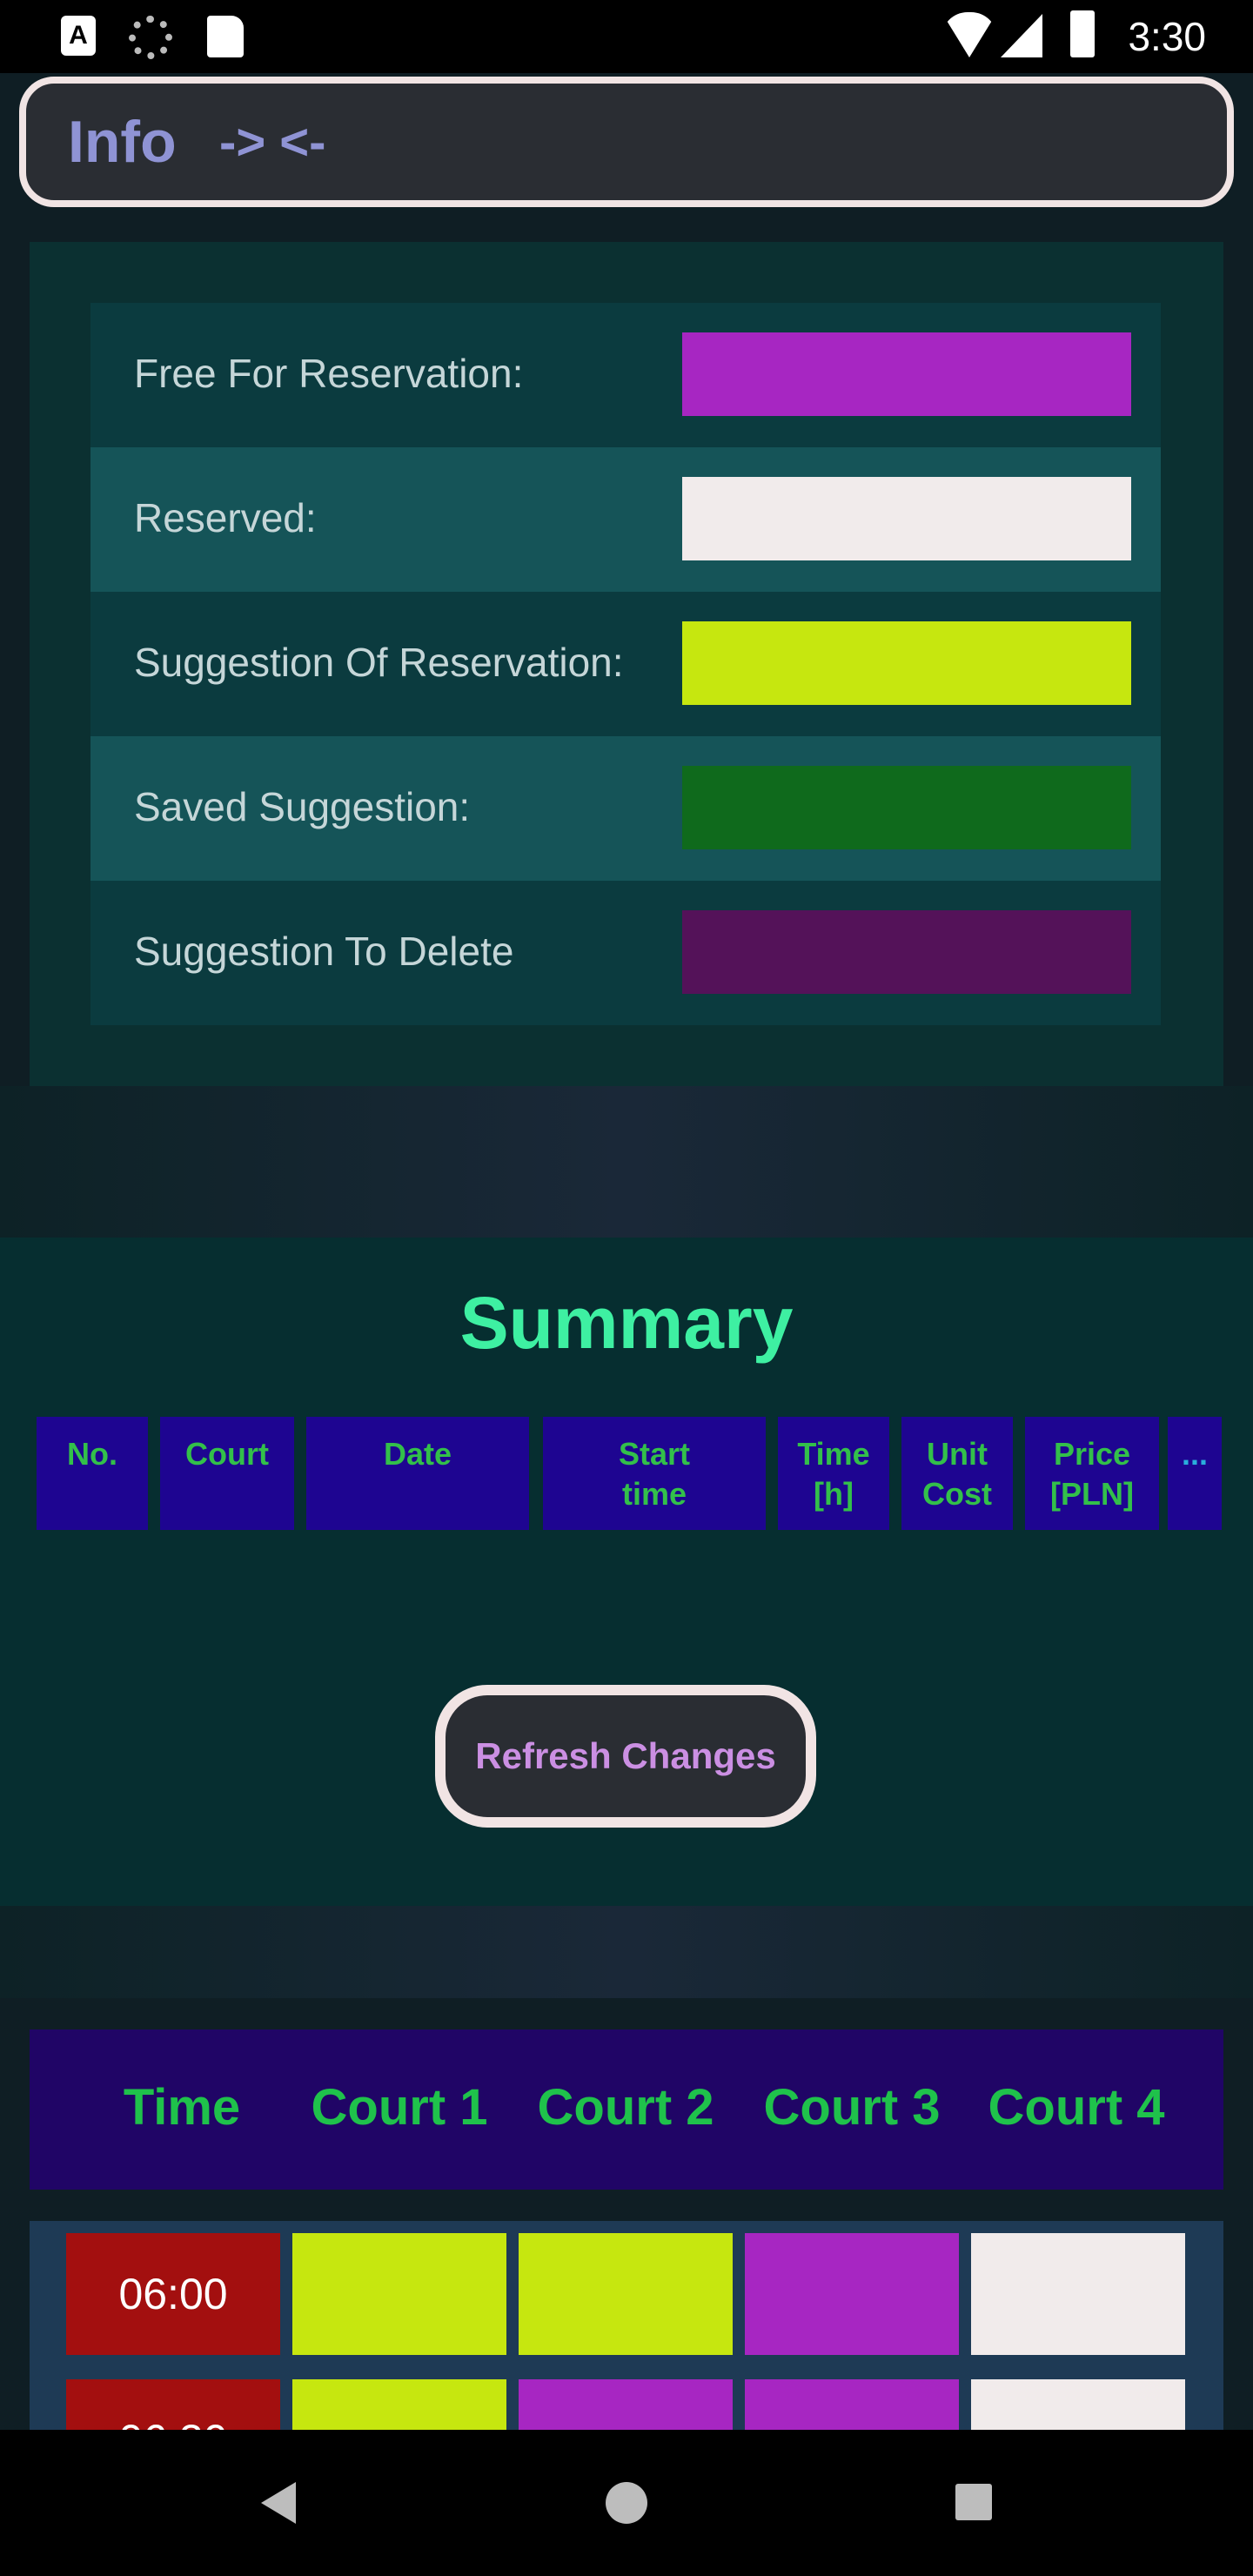 The width and height of the screenshot is (1253, 2576). What do you see at coordinates (625, 809) in the screenshot?
I see `legend-row-saved: Saved Suggestion:` at bounding box center [625, 809].